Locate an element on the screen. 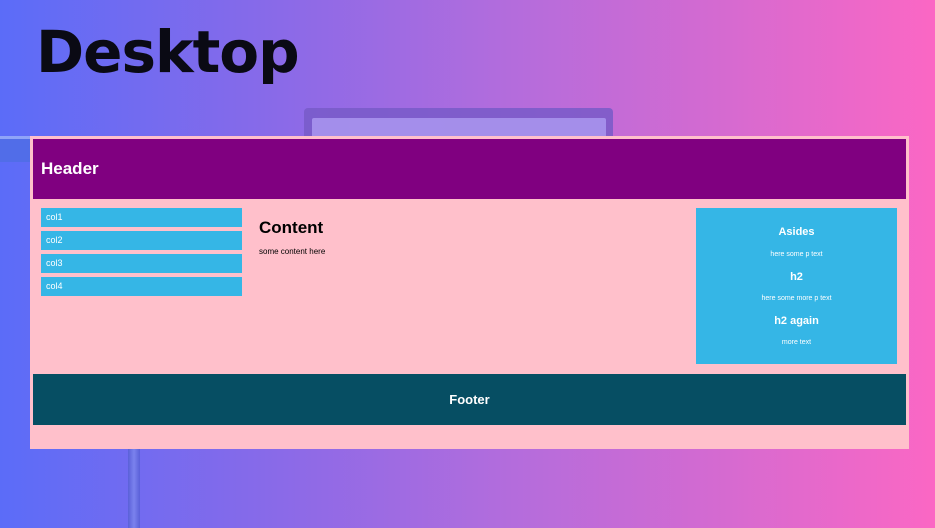  layout-footer: Footer is located at coordinates (469, 399).